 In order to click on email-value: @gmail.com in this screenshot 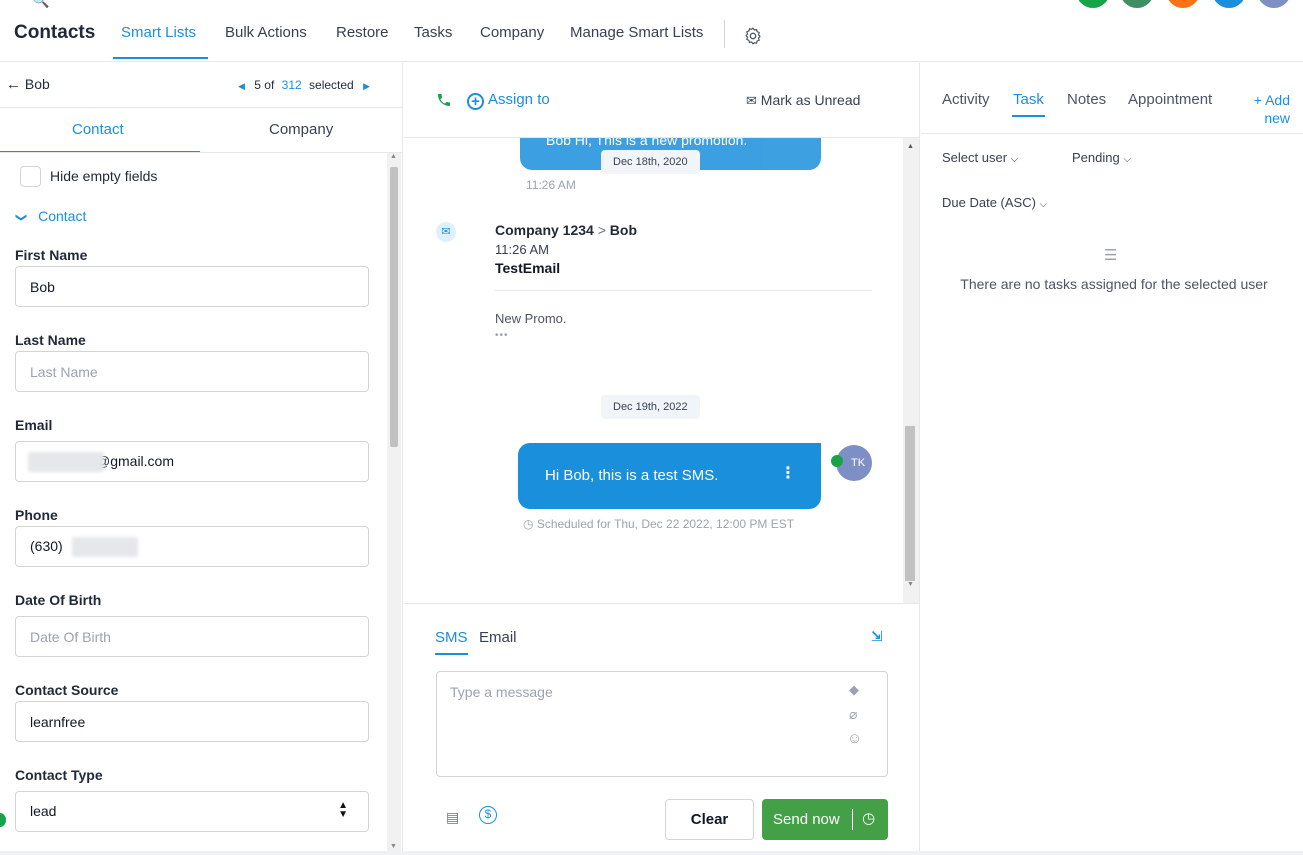, I will do `click(135, 461)`.